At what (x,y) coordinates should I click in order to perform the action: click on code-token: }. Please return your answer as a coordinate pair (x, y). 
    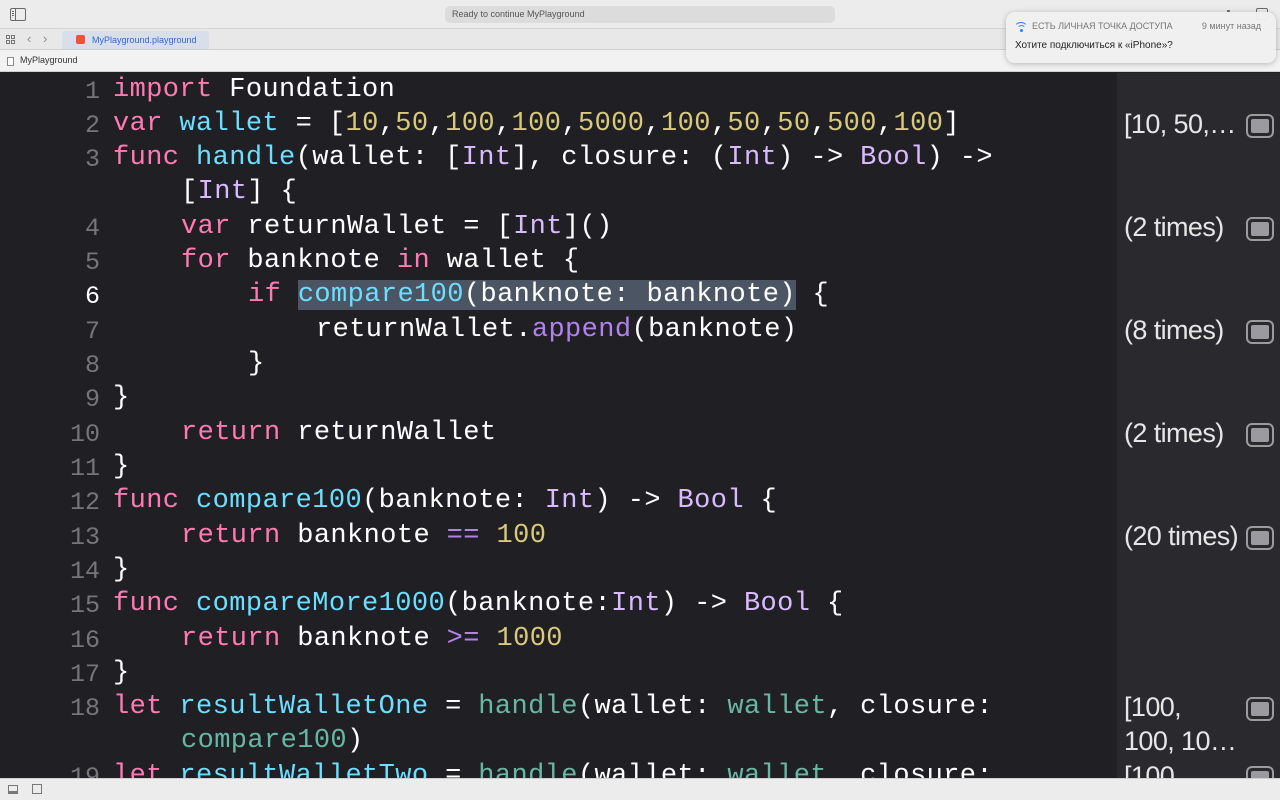
    Looking at the image, I should click on (121, 673).